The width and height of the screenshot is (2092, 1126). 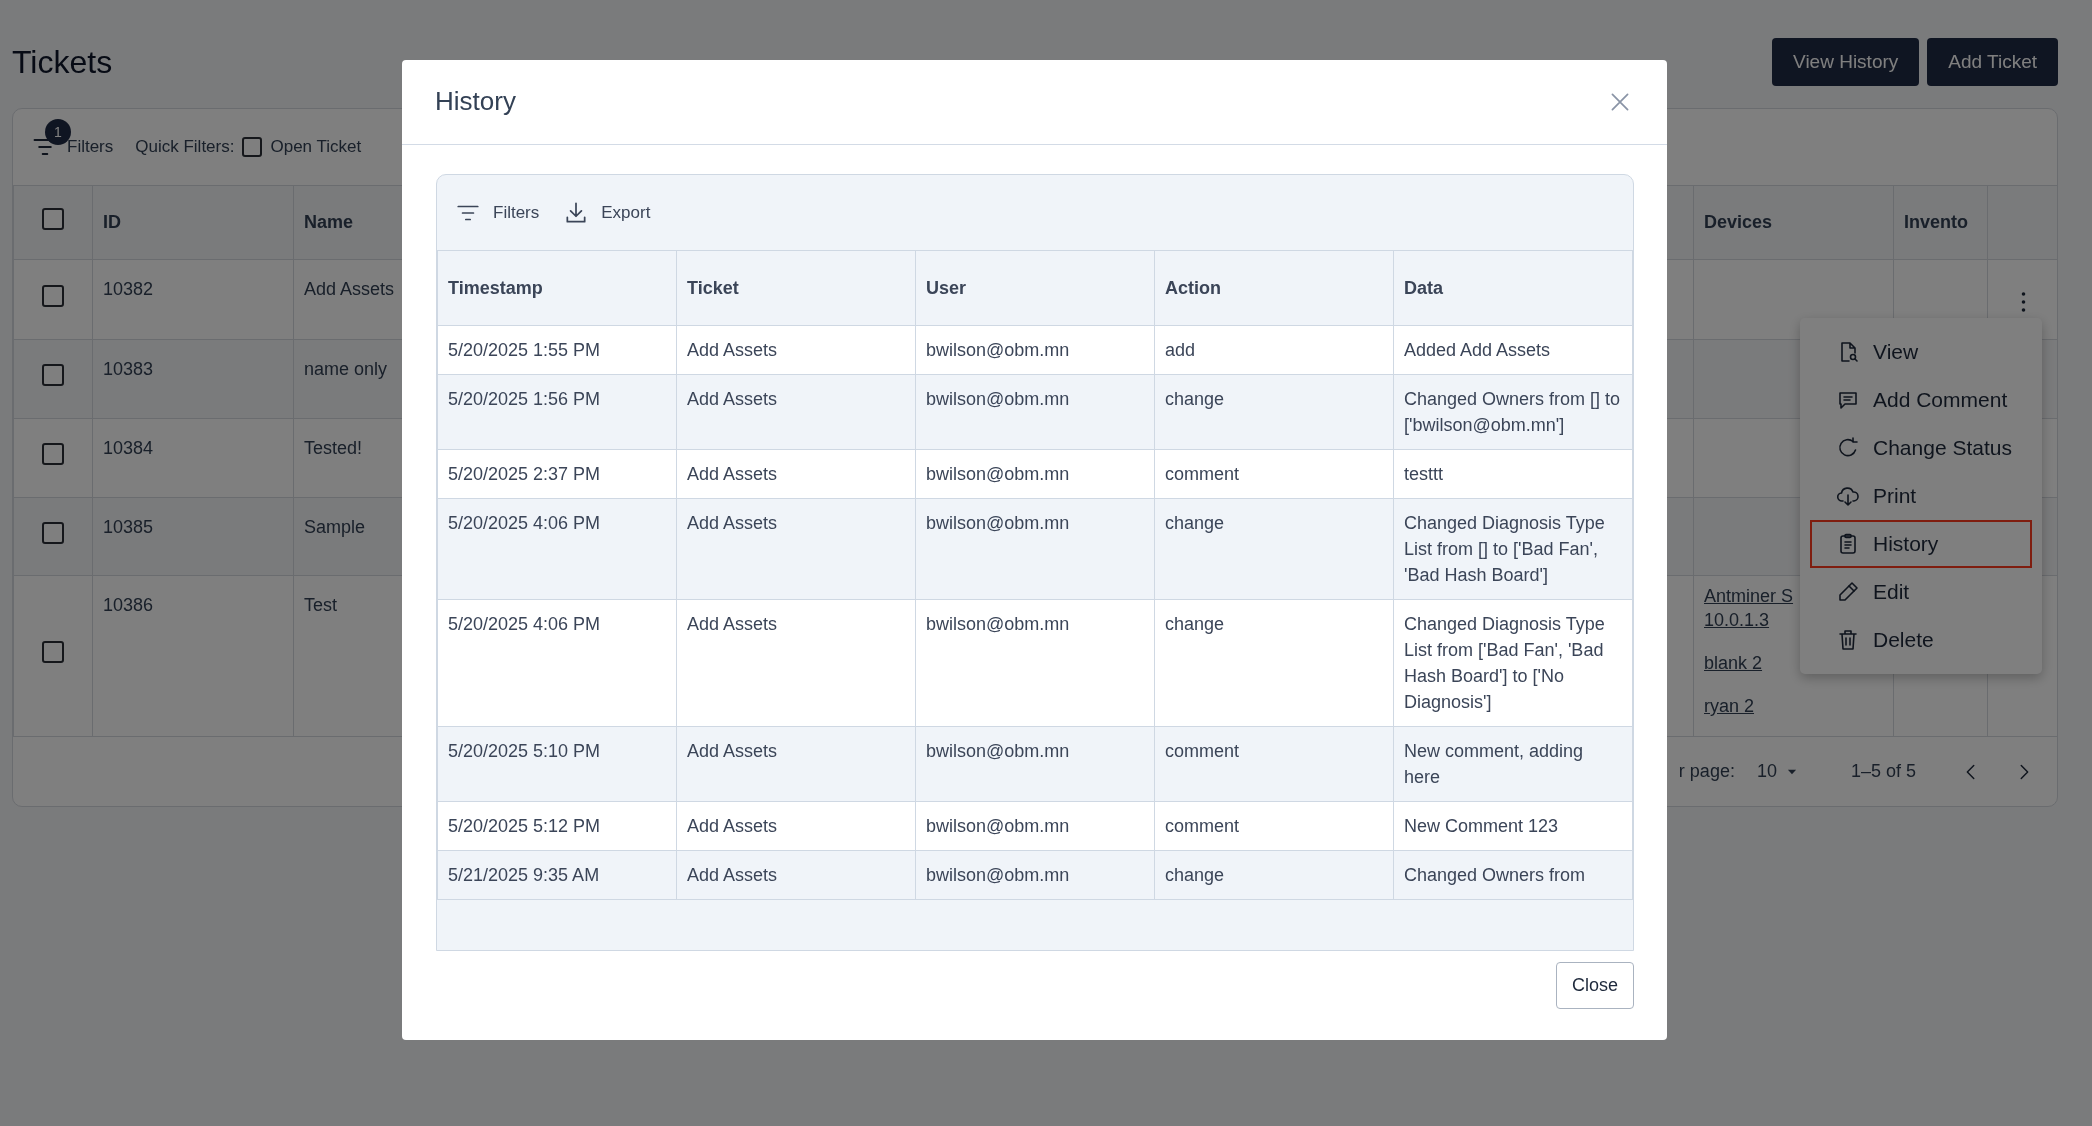 What do you see at coordinates (946, 288) in the screenshot?
I see `column-header: User` at bounding box center [946, 288].